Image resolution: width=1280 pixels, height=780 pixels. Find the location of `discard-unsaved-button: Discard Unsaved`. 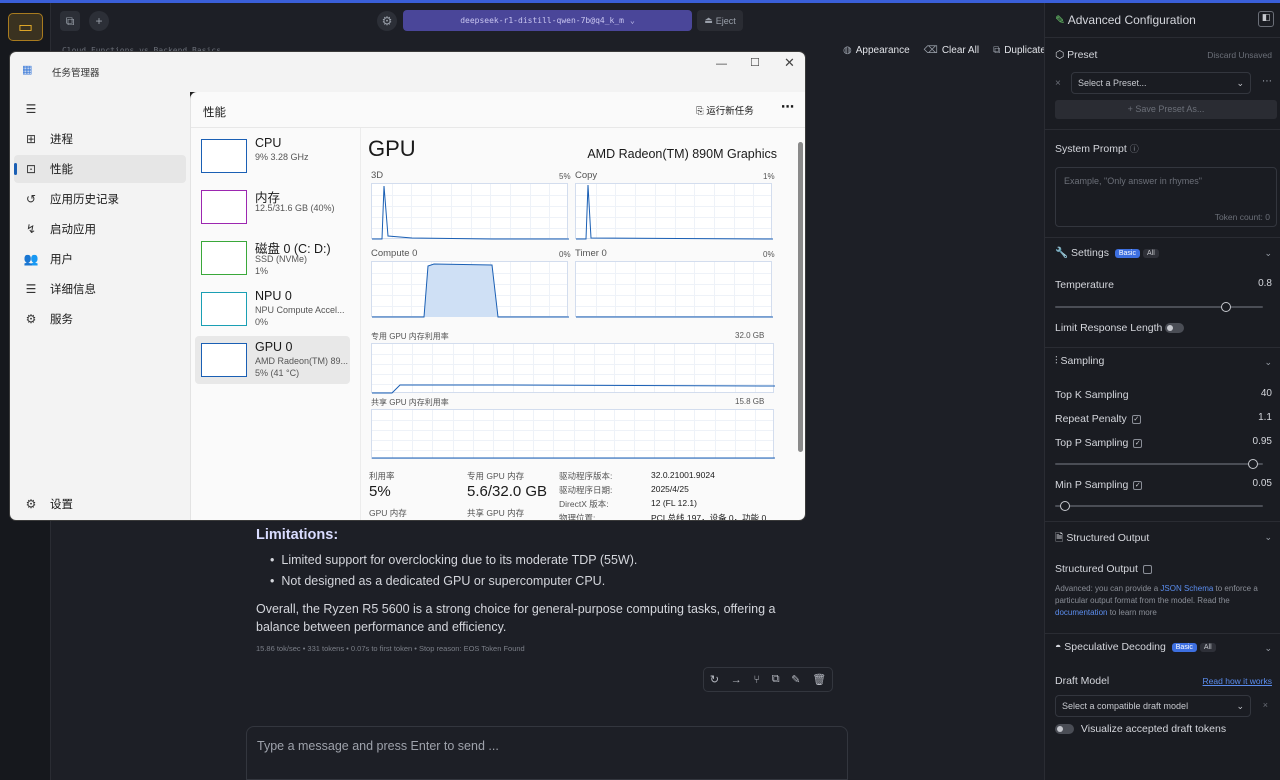

discard-unsaved-button: Discard Unsaved is located at coordinates (1239, 55).